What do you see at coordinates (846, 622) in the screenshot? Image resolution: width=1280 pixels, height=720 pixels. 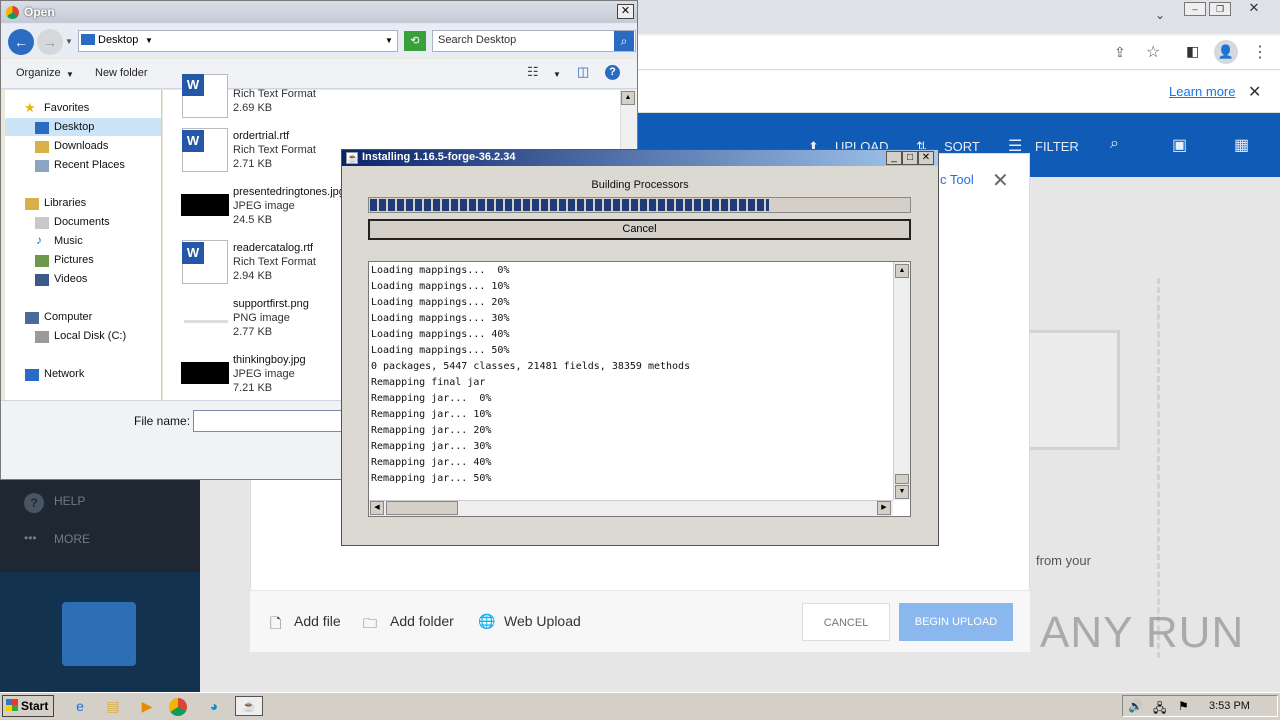 I see `cancel-upload-button: CANCEL` at bounding box center [846, 622].